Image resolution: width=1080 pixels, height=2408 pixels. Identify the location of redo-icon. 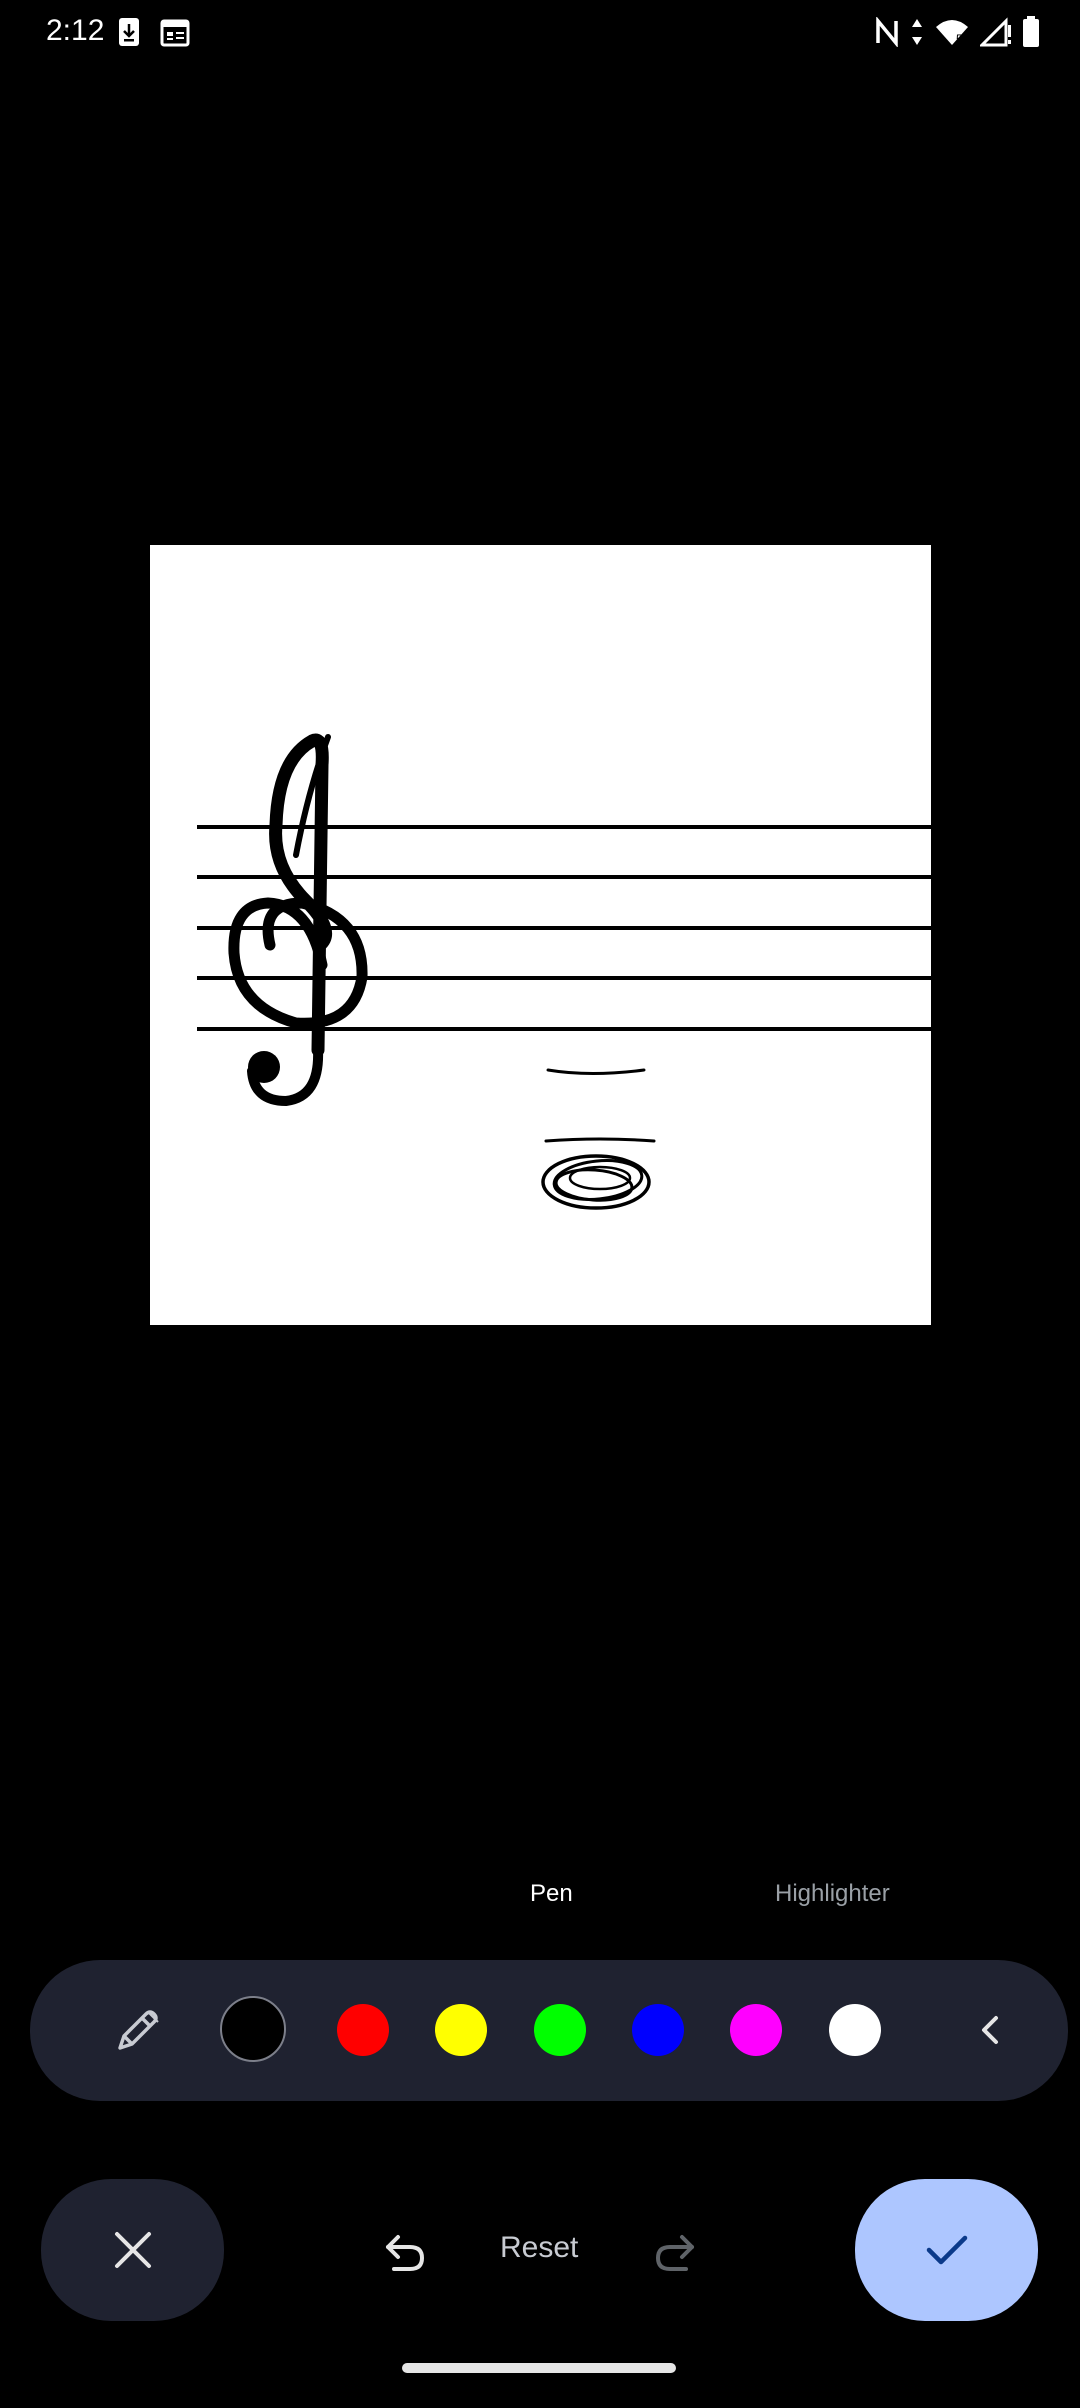
(675, 2252).